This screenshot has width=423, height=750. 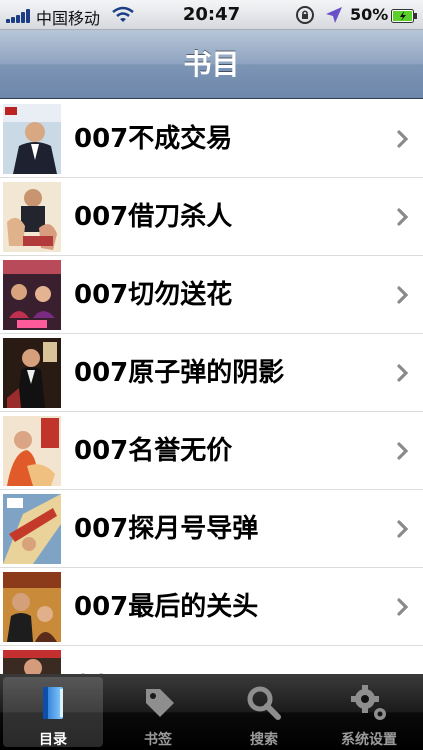 What do you see at coordinates (369, 740) in the screenshot?
I see `tab-label: 系统设置` at bounding box center [369, 740].